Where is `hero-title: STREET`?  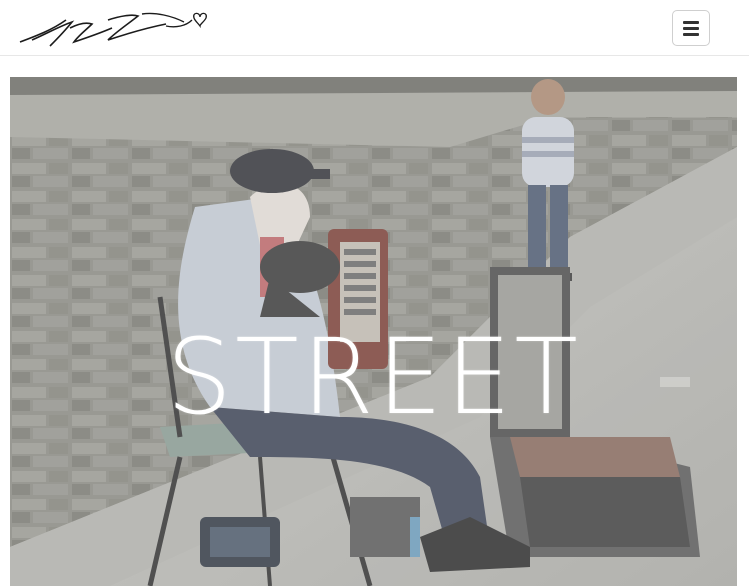 hero-title: STREET is located at coordinates (373, 377).